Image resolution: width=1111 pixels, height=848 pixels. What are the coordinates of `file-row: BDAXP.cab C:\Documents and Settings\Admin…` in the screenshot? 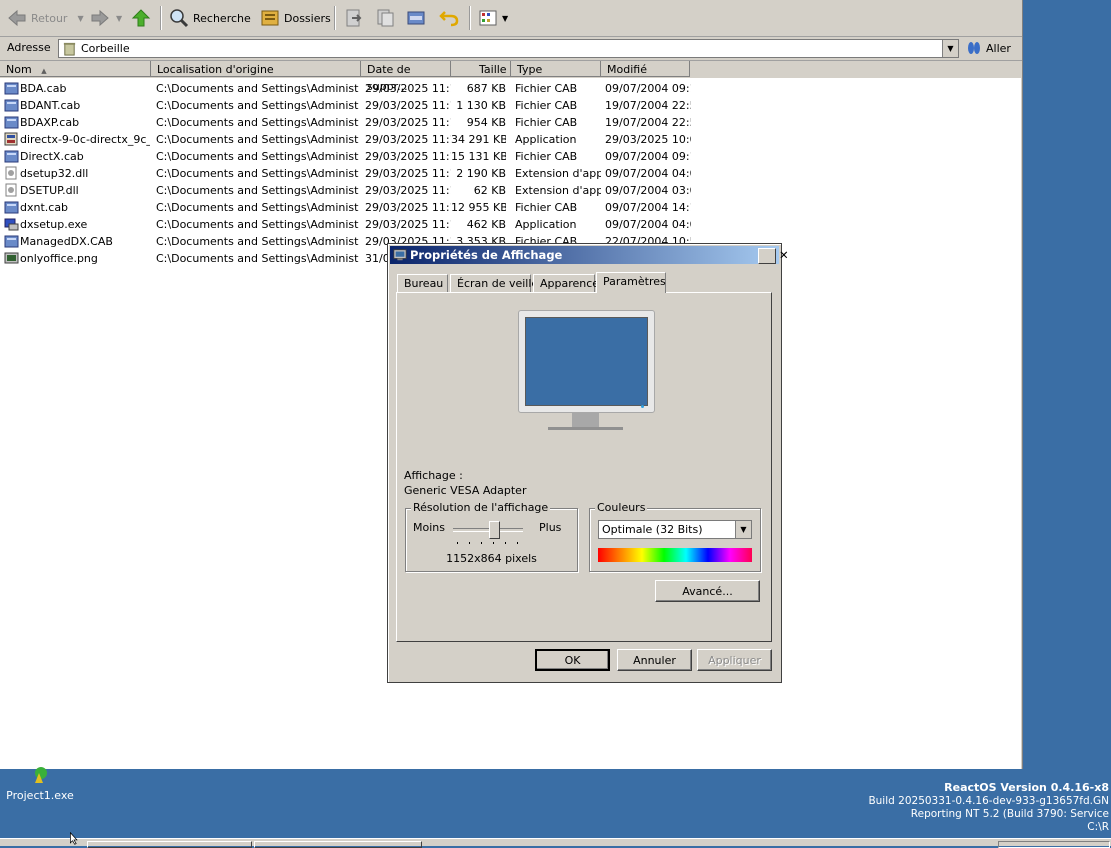 It's located at (350, 122).